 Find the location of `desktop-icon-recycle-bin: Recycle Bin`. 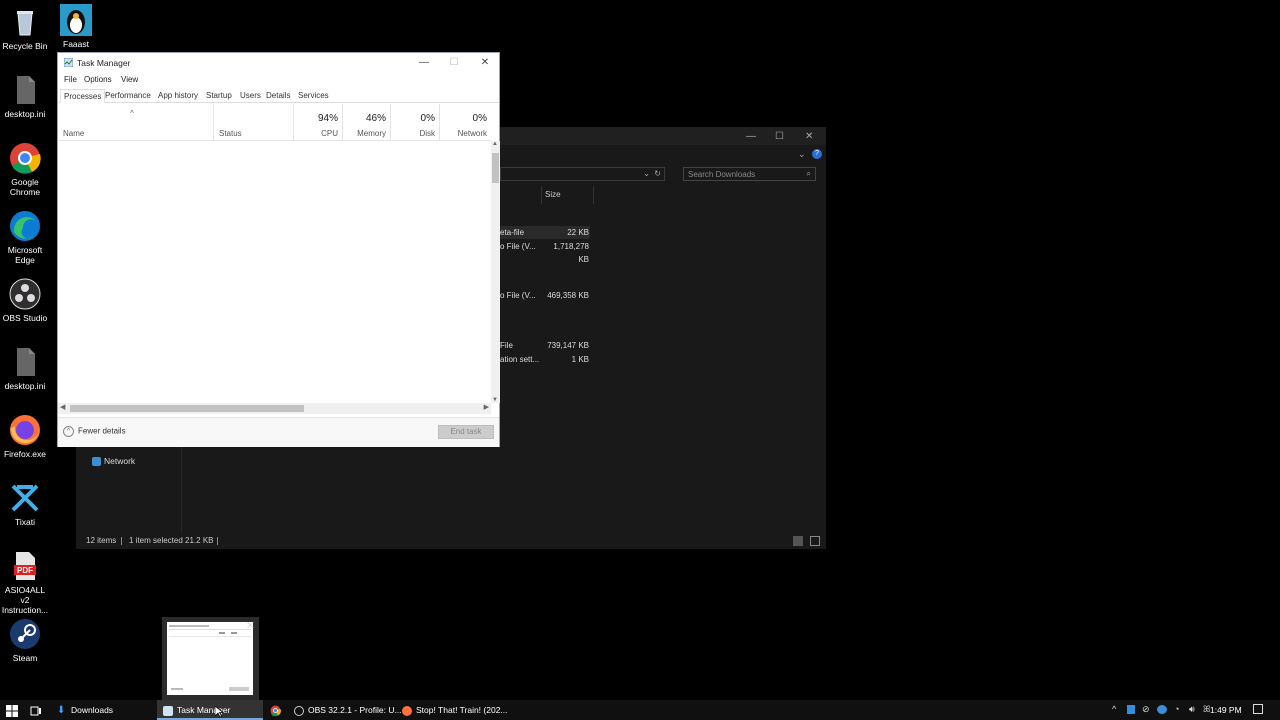

desktop-icon-recycle-bin: Recycle Bin is located at coordinates (25, 28).